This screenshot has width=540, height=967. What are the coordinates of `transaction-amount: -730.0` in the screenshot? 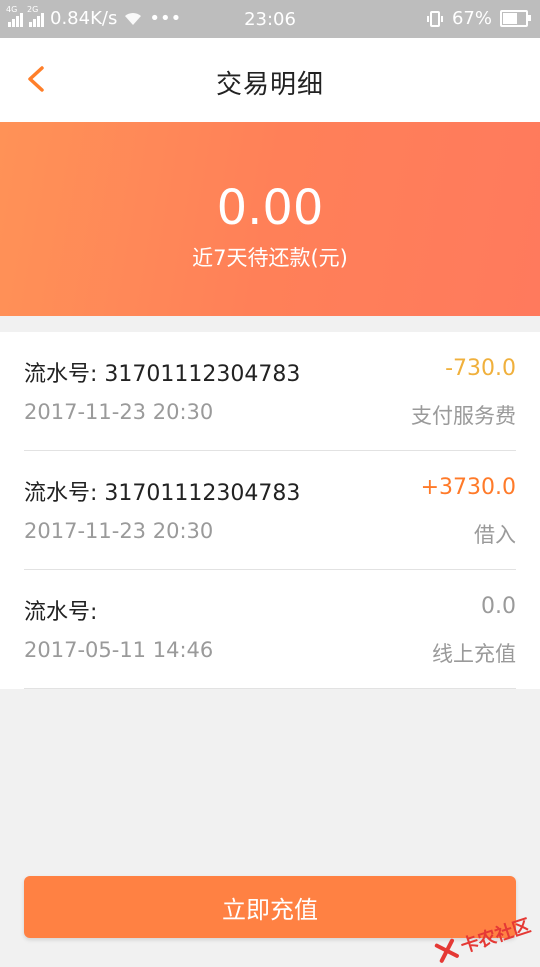 It's located at (480, 368).